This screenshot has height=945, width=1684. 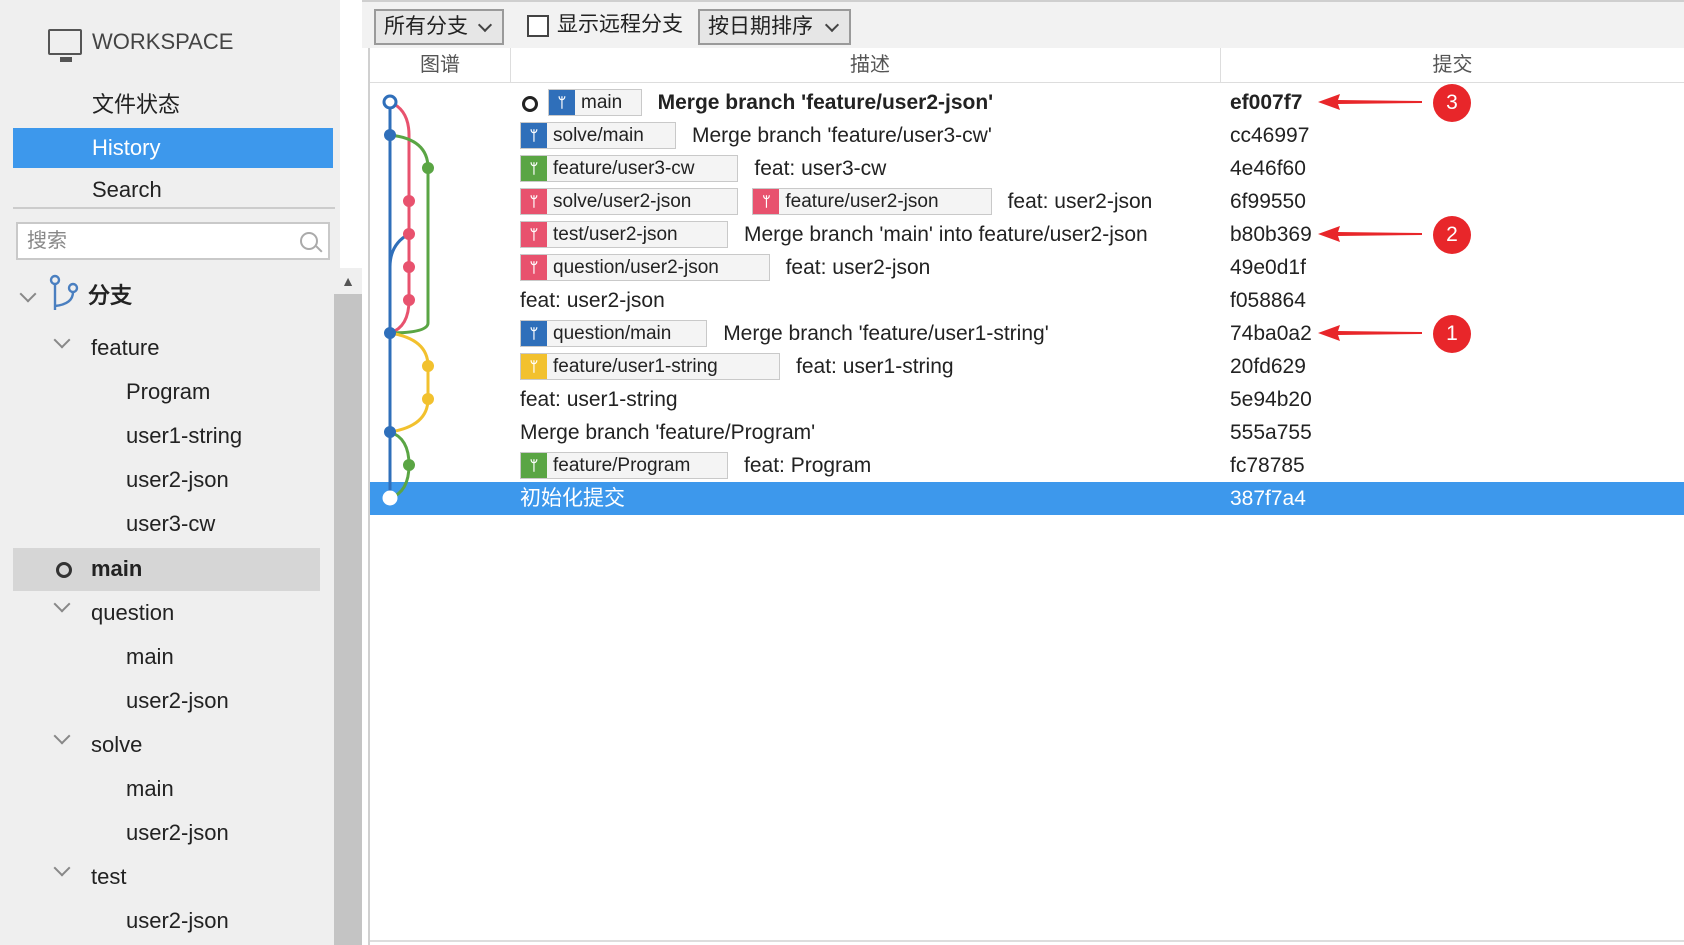 I want to click on branch-tag: ᛘ test/user2-json, so click(x=624, y=234).